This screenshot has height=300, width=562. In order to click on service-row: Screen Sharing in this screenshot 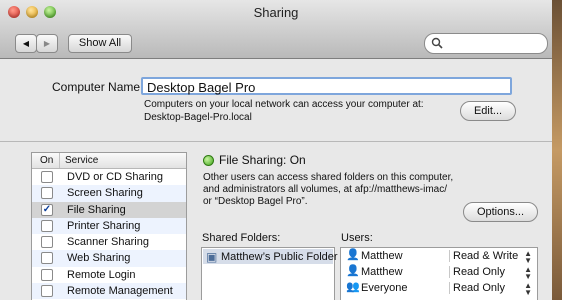, I will do `click(109, 193)`.